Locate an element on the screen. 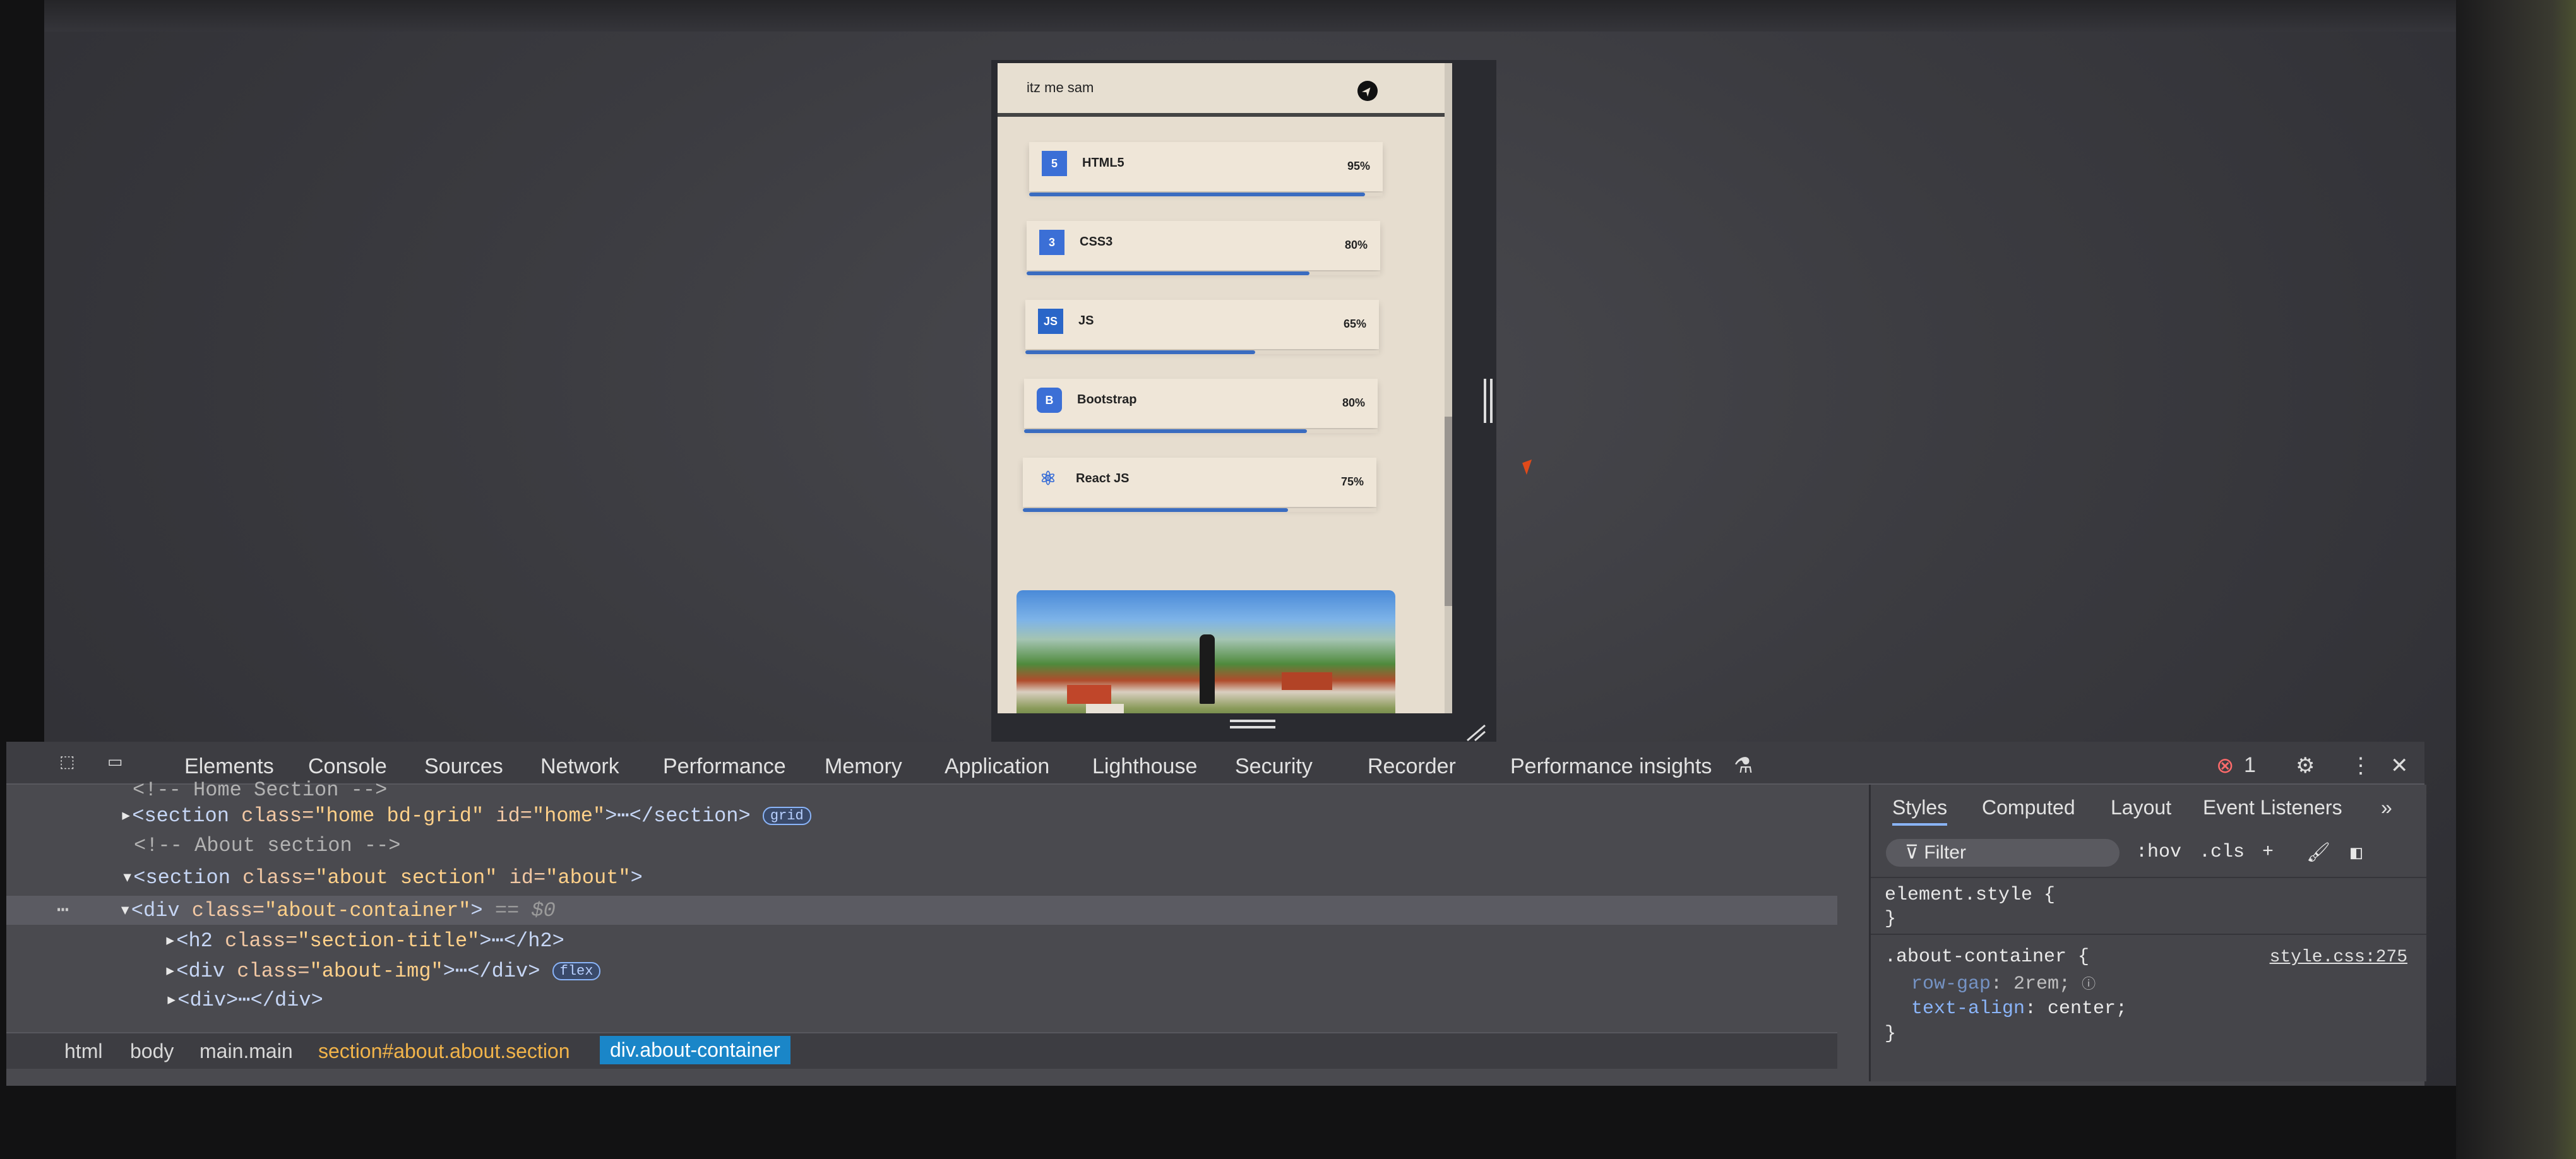 This screenshot has height=1159, width=2576. bootstrap-icon: B is located at coordinates (1049, 401).